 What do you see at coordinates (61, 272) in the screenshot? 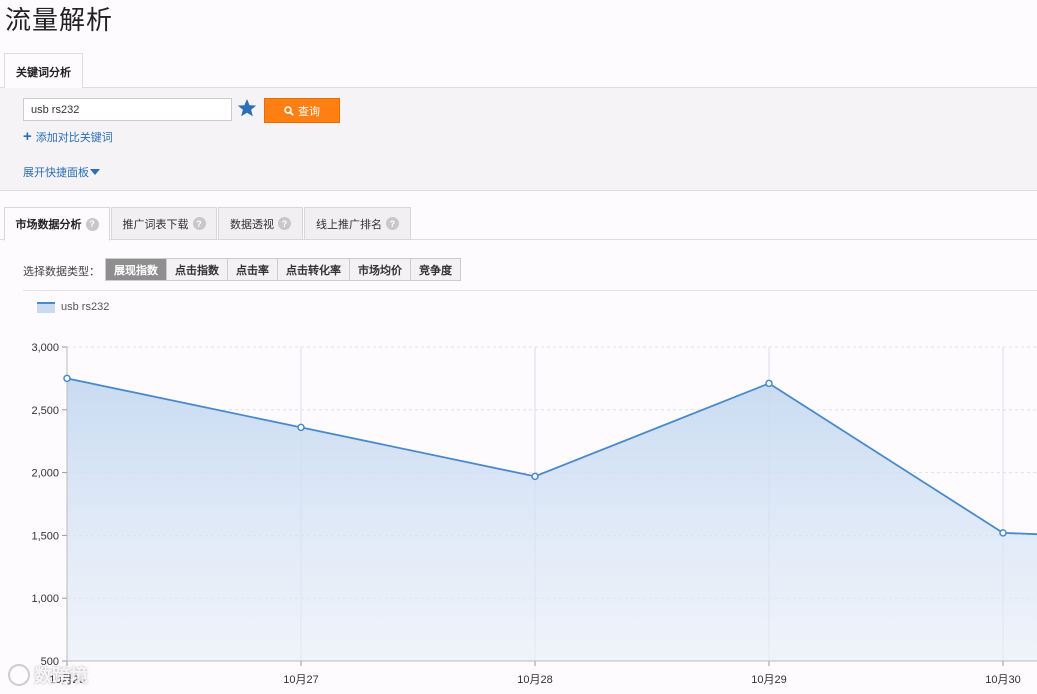
I see `data-type-label: 选择数据类型：` at bounding box center [61, 272].